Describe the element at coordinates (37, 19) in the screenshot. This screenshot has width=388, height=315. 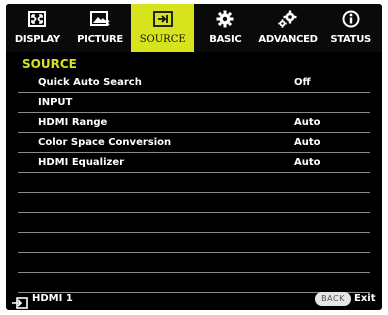
I see `display-icon` at that location.